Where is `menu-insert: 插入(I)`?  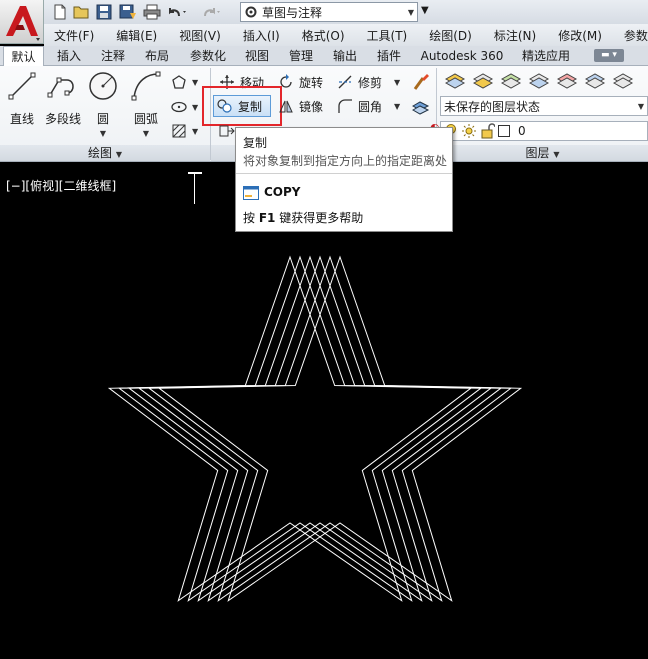 menu-insert: 插入(I) is located at coordinates (261, 35).